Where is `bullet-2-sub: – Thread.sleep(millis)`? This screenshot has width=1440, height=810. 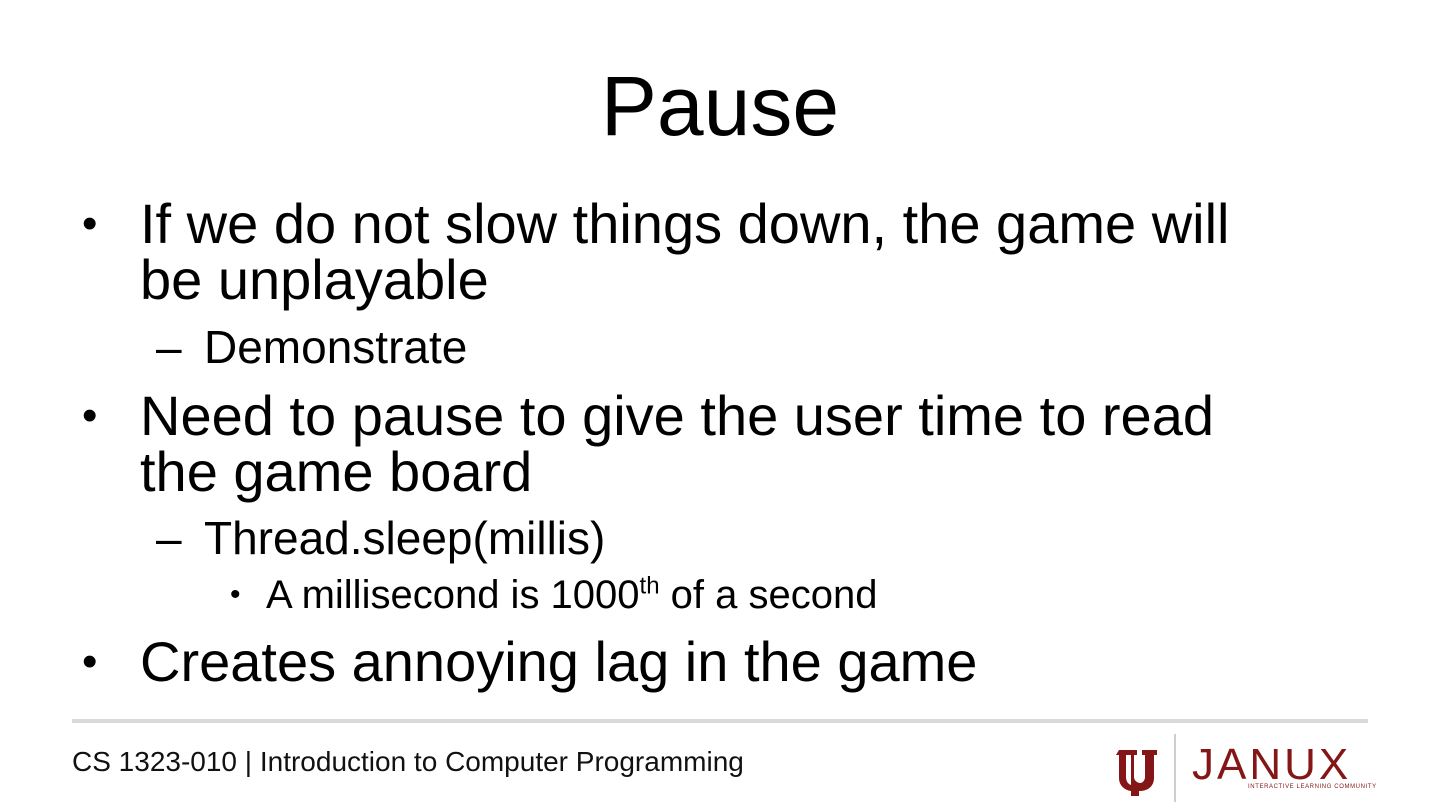
bullet-2-sub: – Thread.sleep(millis) is located at coordinates (381, 538).